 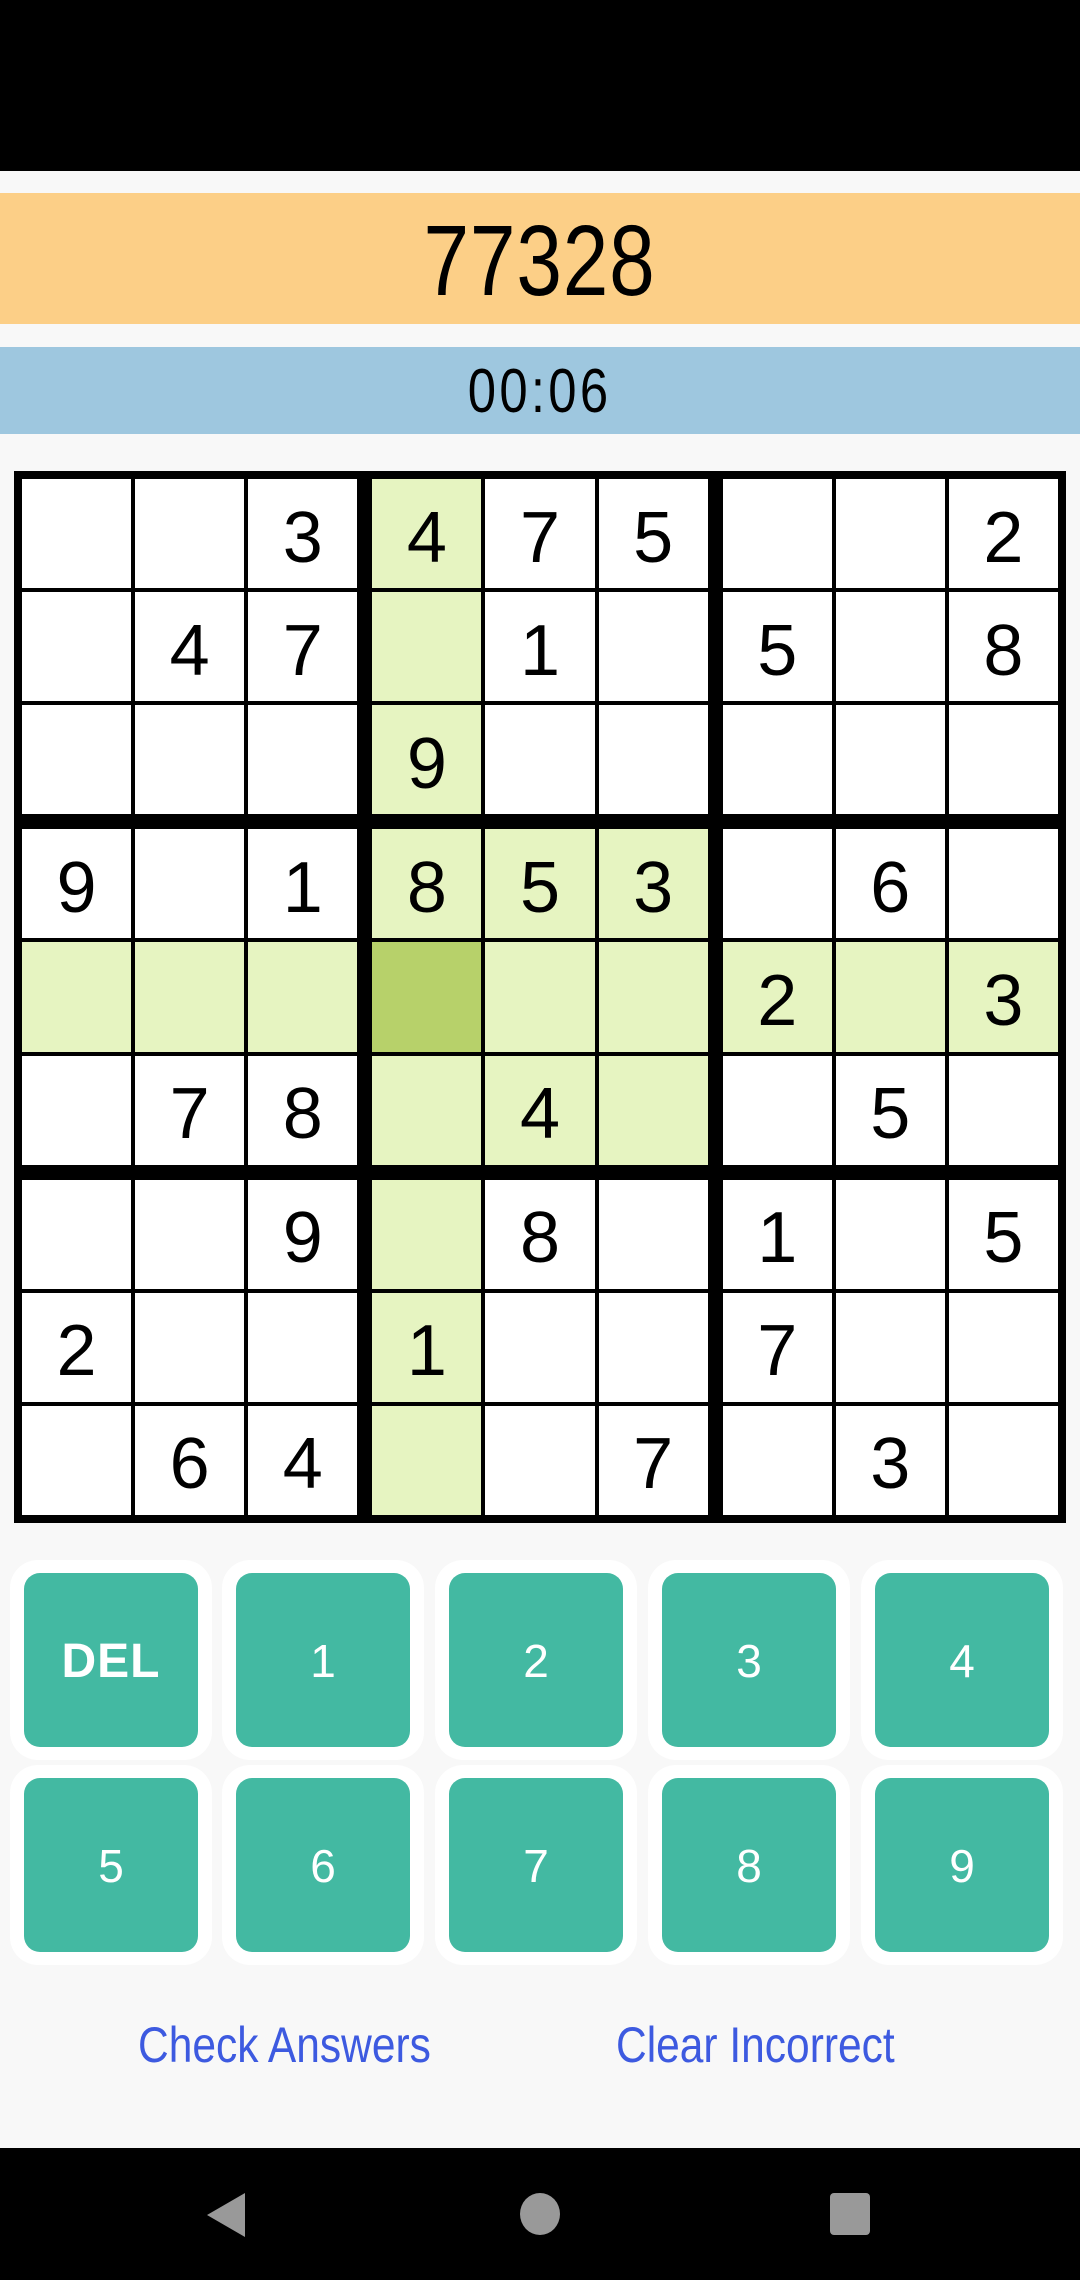 I want to click on board-cell-r7-c4, so click(x=427, y=1234).